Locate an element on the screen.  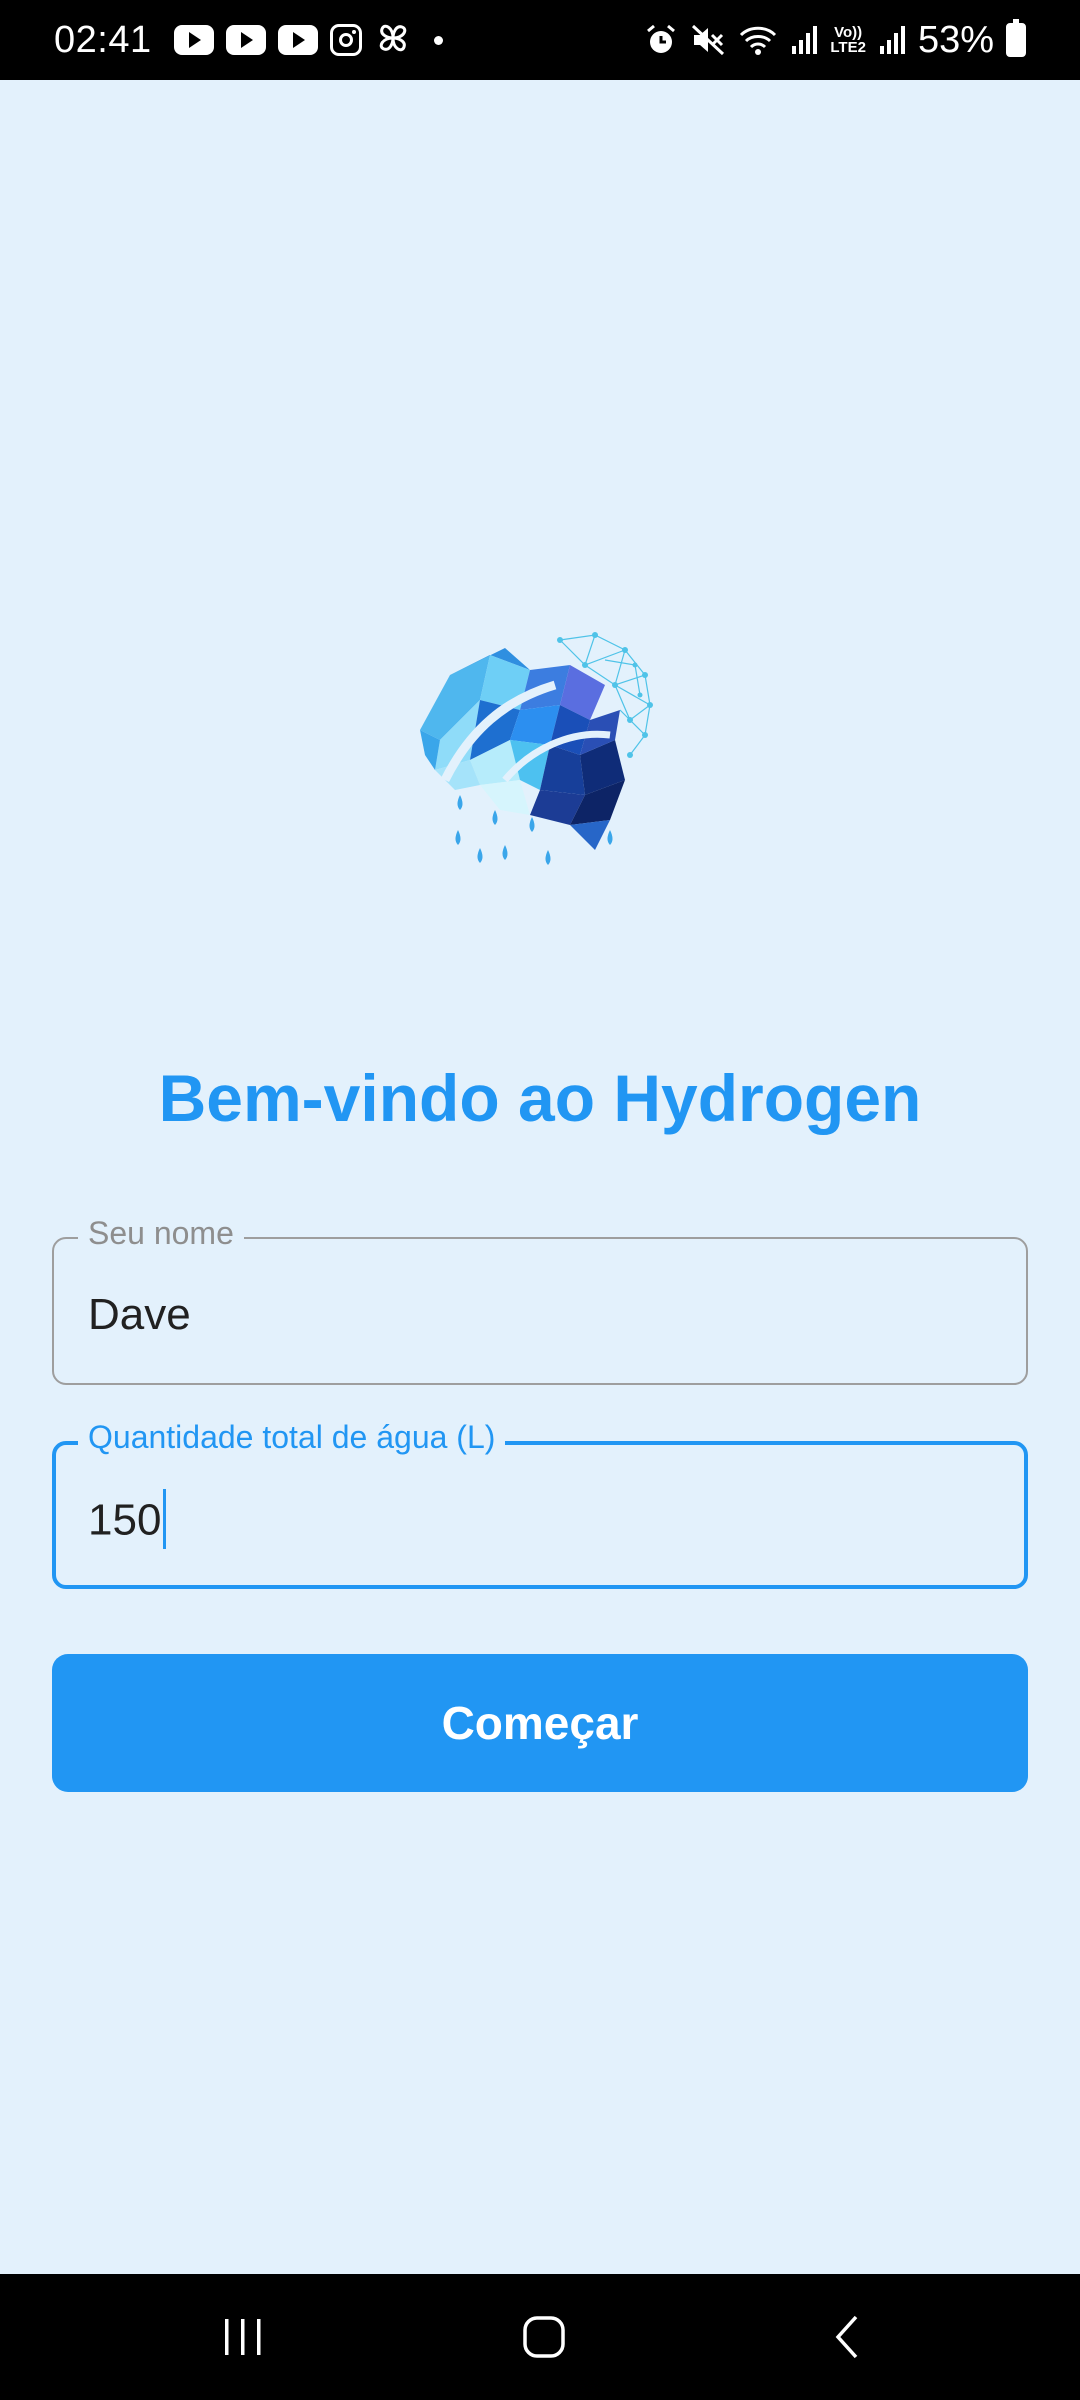
page-title: Bem-vindo ao Hydrogen is located at coordinates (540, 1098).